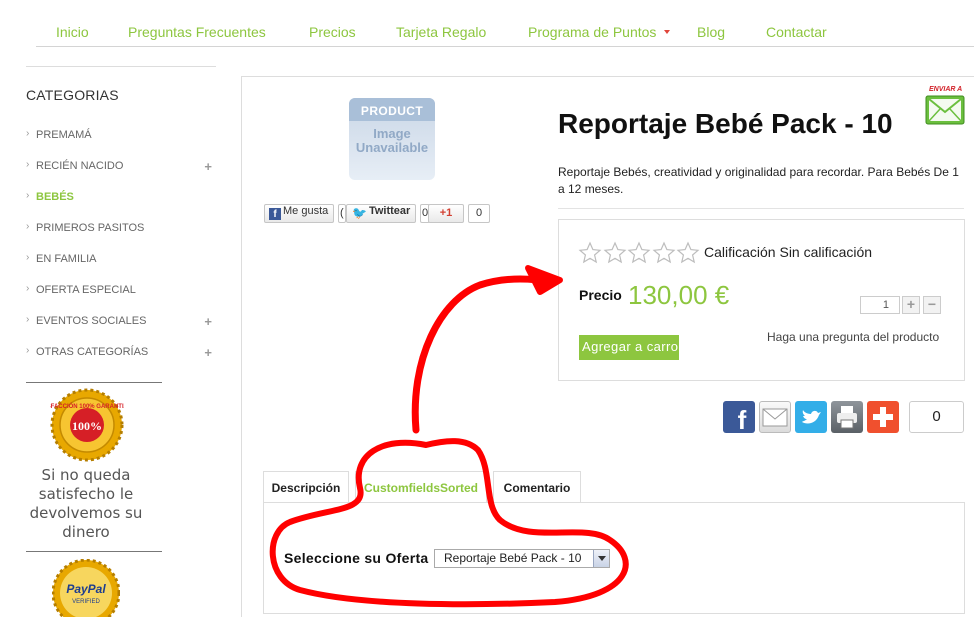 The image size is (974, 617). I want to click on sidebar-item-bebes: › BEBÉS, so click(119, 198).